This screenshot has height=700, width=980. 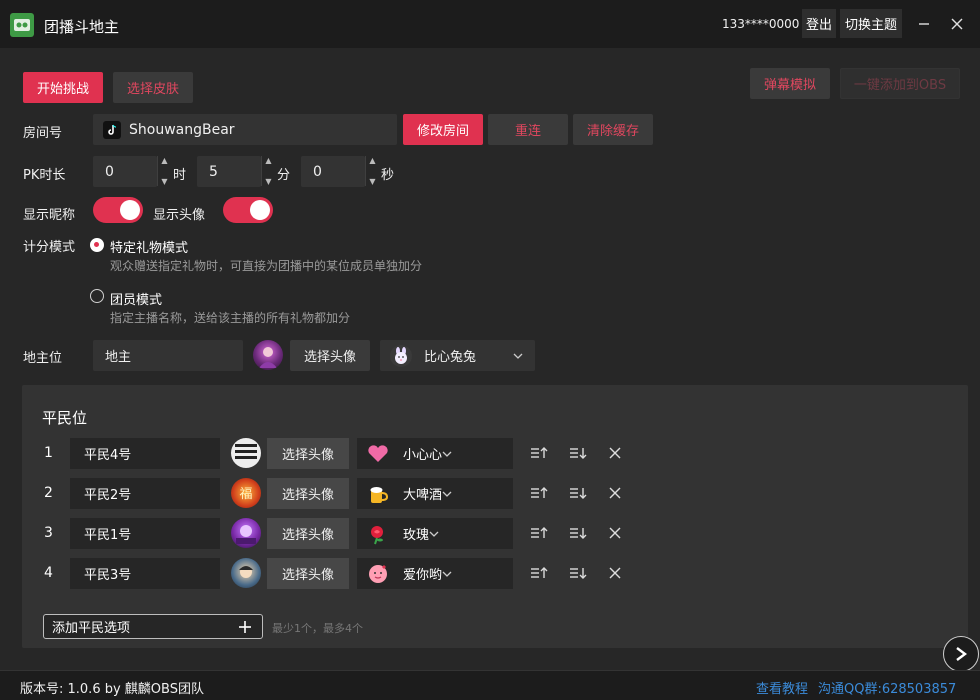 I want to click on danmaku-simulate-button: 弹幕模拟, so click(x=790, y=83).